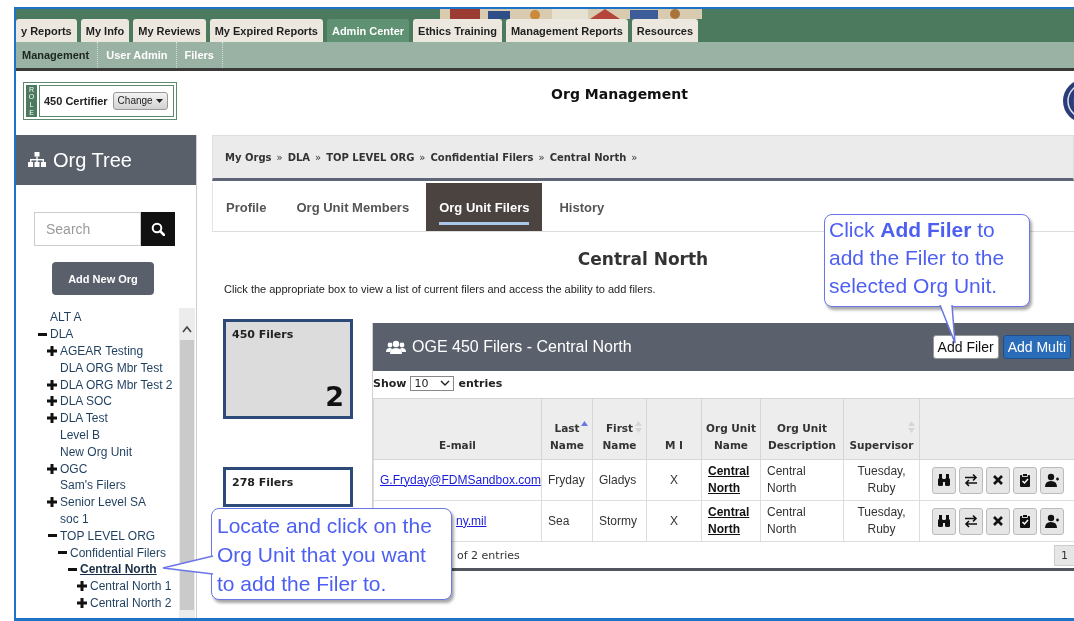 Image resolution: width=1074 pixels, height=621 pixels. Describe the element at coordinates (488, 555) in the screenshot. I see `table-info: of 2 entries` at that location.